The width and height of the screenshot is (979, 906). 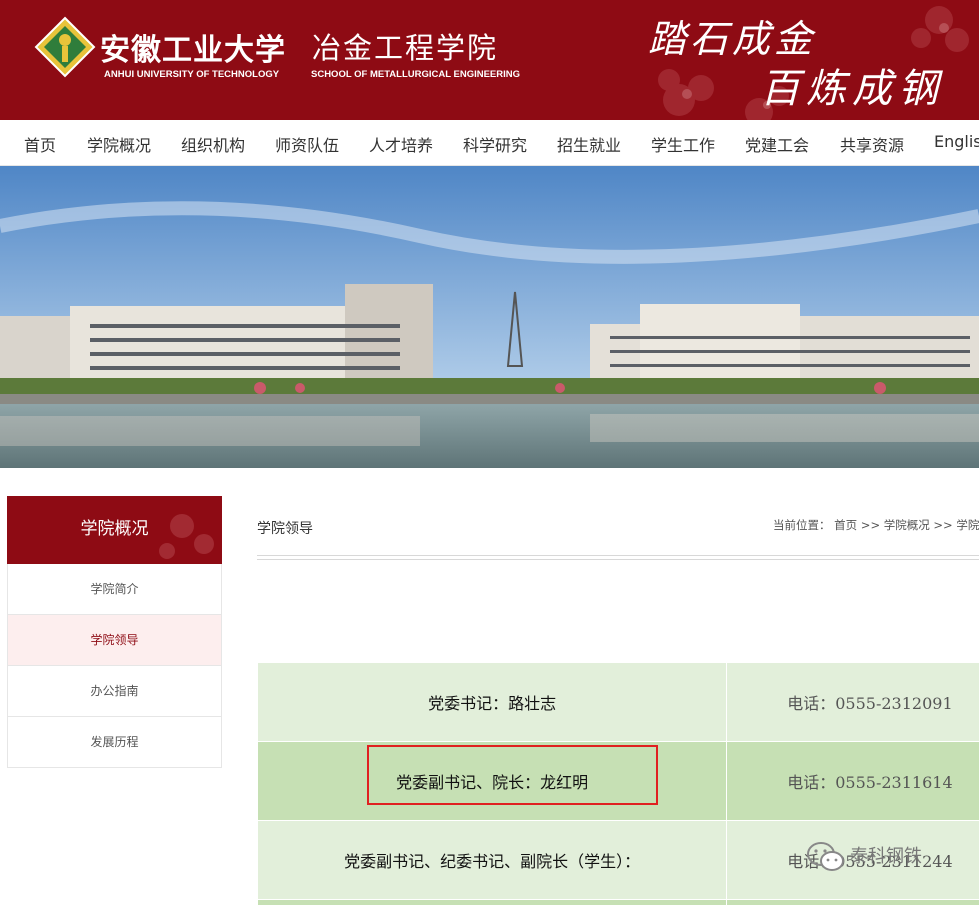 What do you see at coordinates (405, 46) in the screenshot?
I see `school-name-cn: 冶金工程学院` at bounding box center [405, 46].